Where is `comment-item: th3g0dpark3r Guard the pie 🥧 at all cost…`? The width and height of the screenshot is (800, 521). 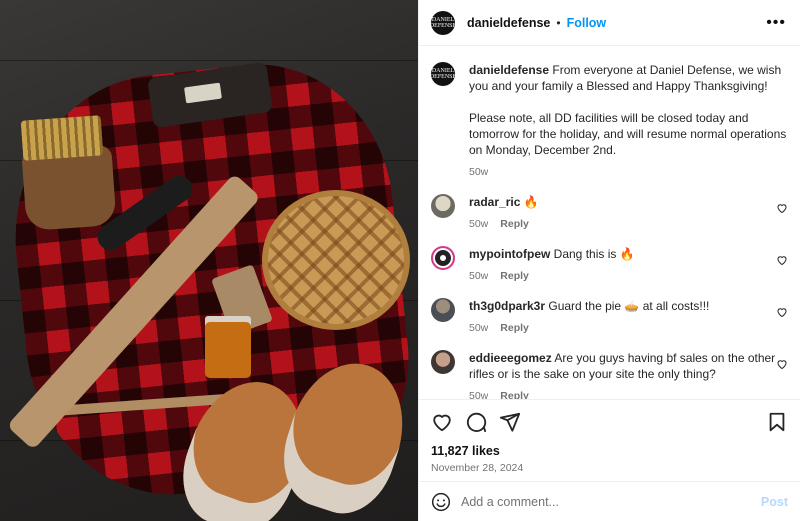 comment-item: th3g0dpark3r Guard the pie 🥧 at all cost… is located at coordinates (609, 317).